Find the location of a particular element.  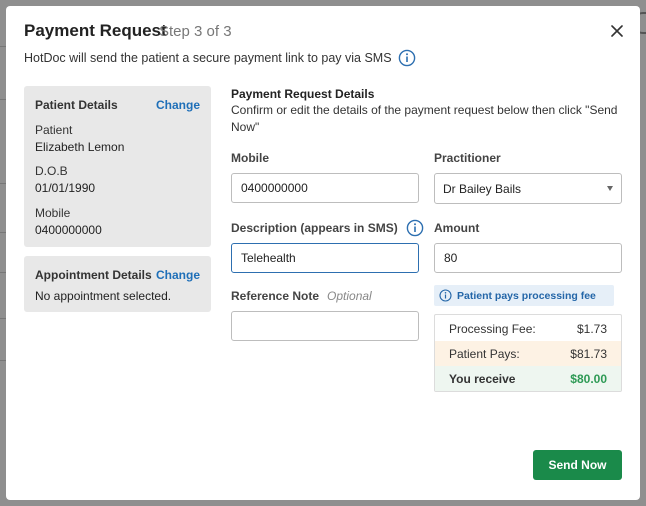

description-input is located at coordinates (325, 258).